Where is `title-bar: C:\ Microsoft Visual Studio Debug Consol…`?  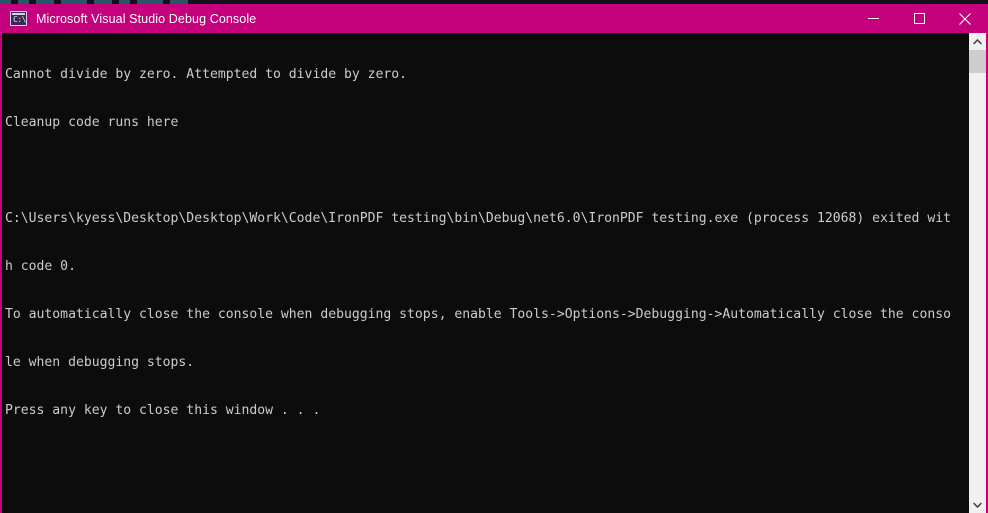 title-bar: C:\ Microsoft Visual Studio Debug Consol… is located at coordinates (494, 18).